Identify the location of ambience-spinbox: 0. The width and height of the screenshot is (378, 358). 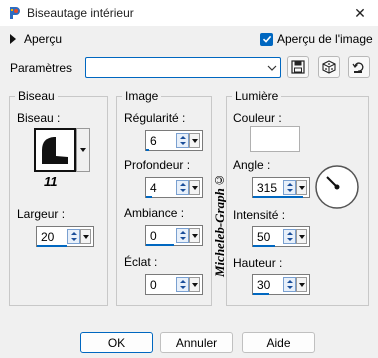
(174, 235).